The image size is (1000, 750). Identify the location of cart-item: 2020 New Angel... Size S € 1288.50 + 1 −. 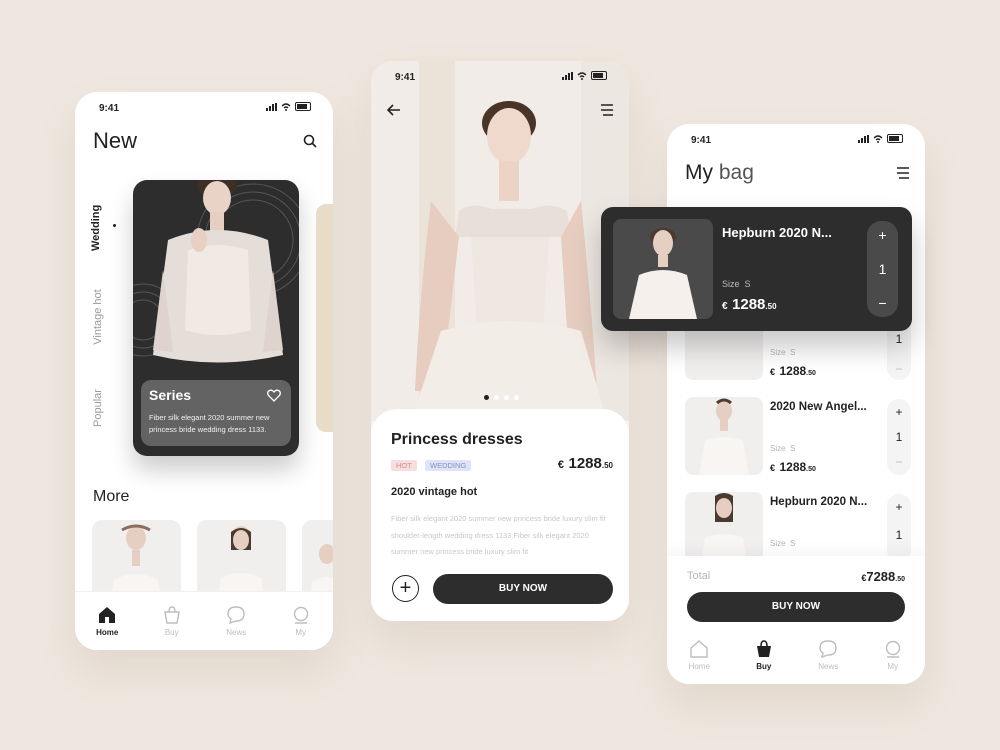
(798, 436).